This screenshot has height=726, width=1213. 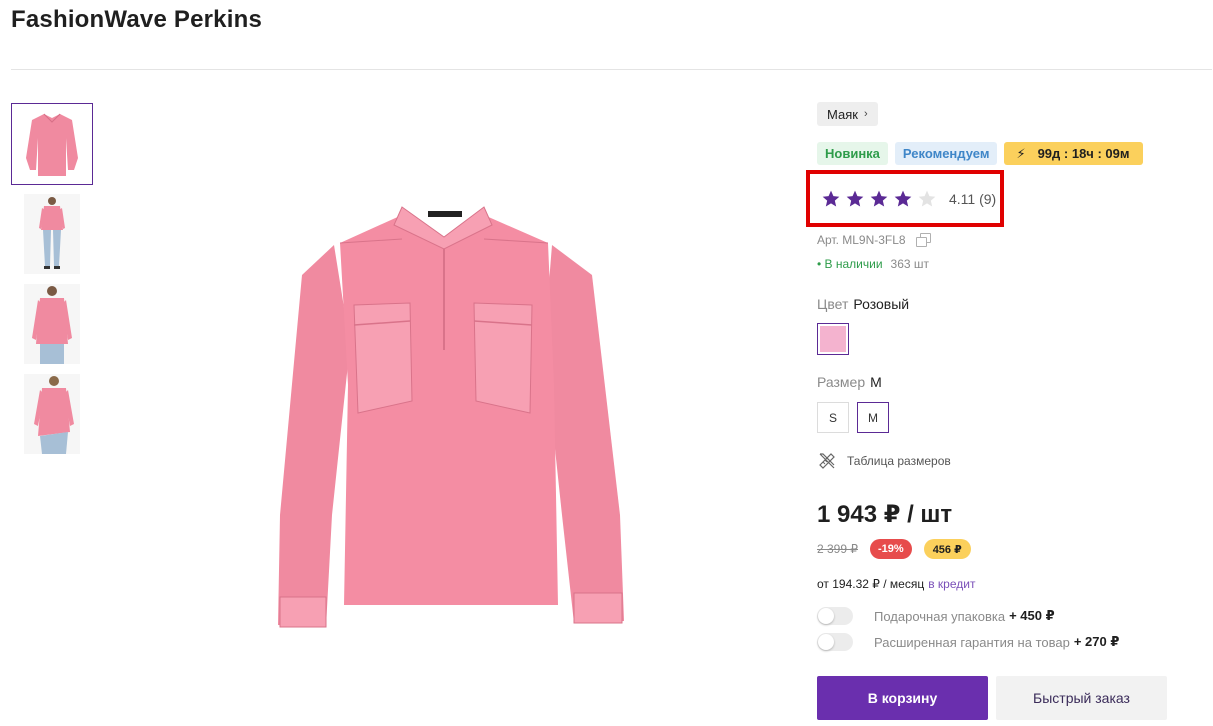 What do you see at coordinates (891, 549) in the screenshot?
I see `discount-badge: -19%` at bounding box center [891, 549].